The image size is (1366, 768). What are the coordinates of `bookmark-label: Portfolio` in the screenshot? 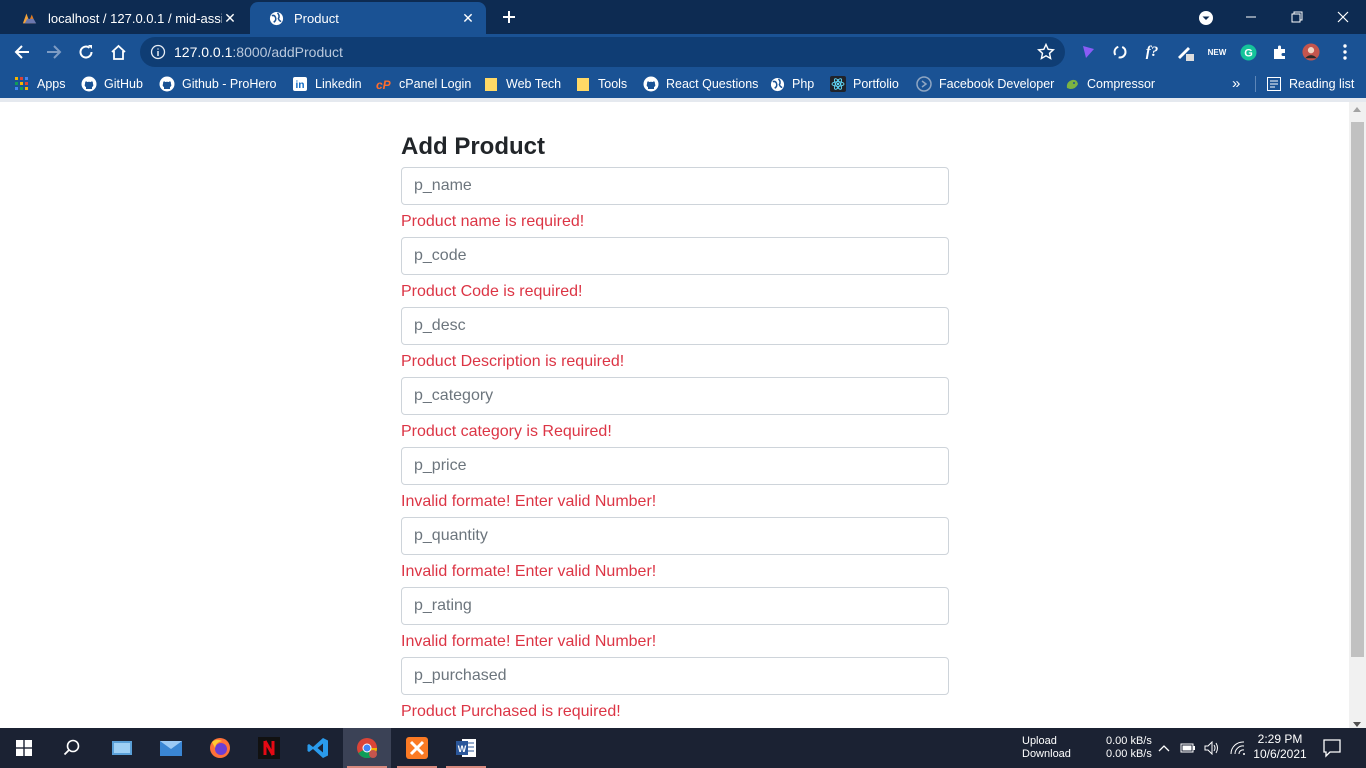 It's located at (876, 84).